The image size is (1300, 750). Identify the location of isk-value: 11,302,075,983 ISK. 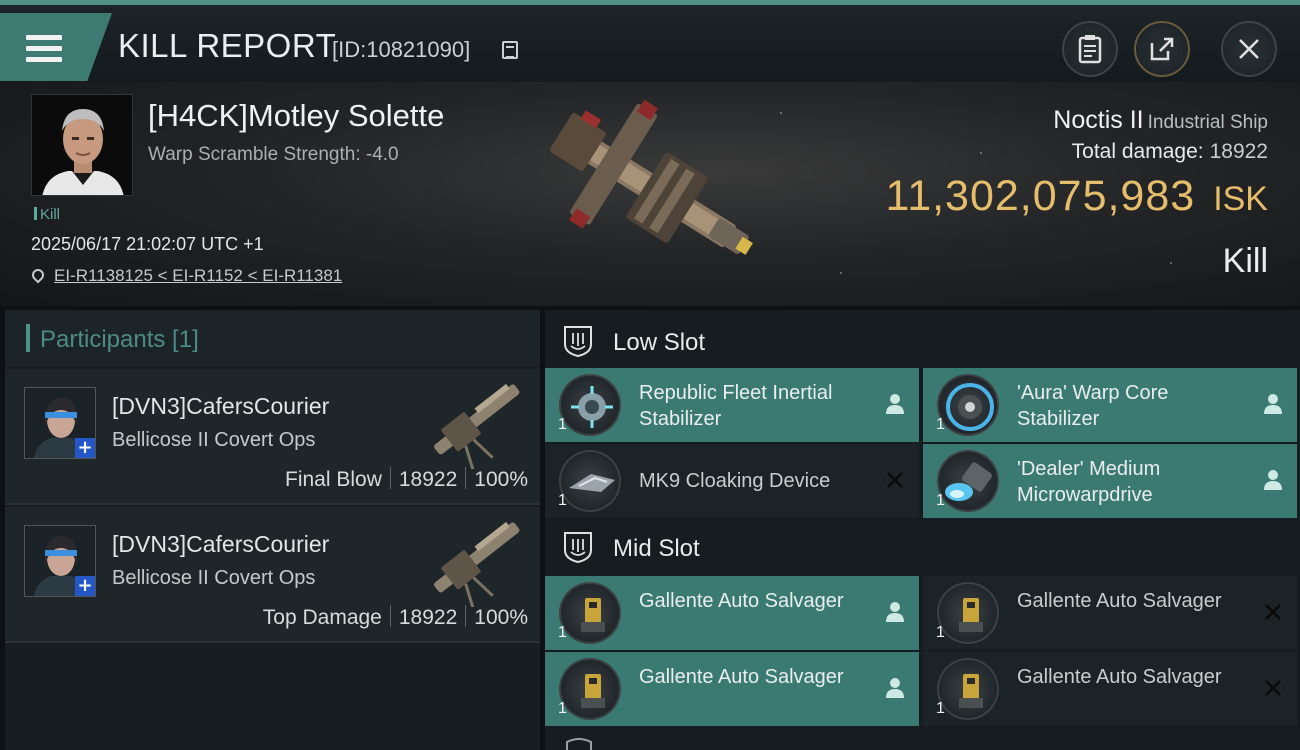
(1076, 196).